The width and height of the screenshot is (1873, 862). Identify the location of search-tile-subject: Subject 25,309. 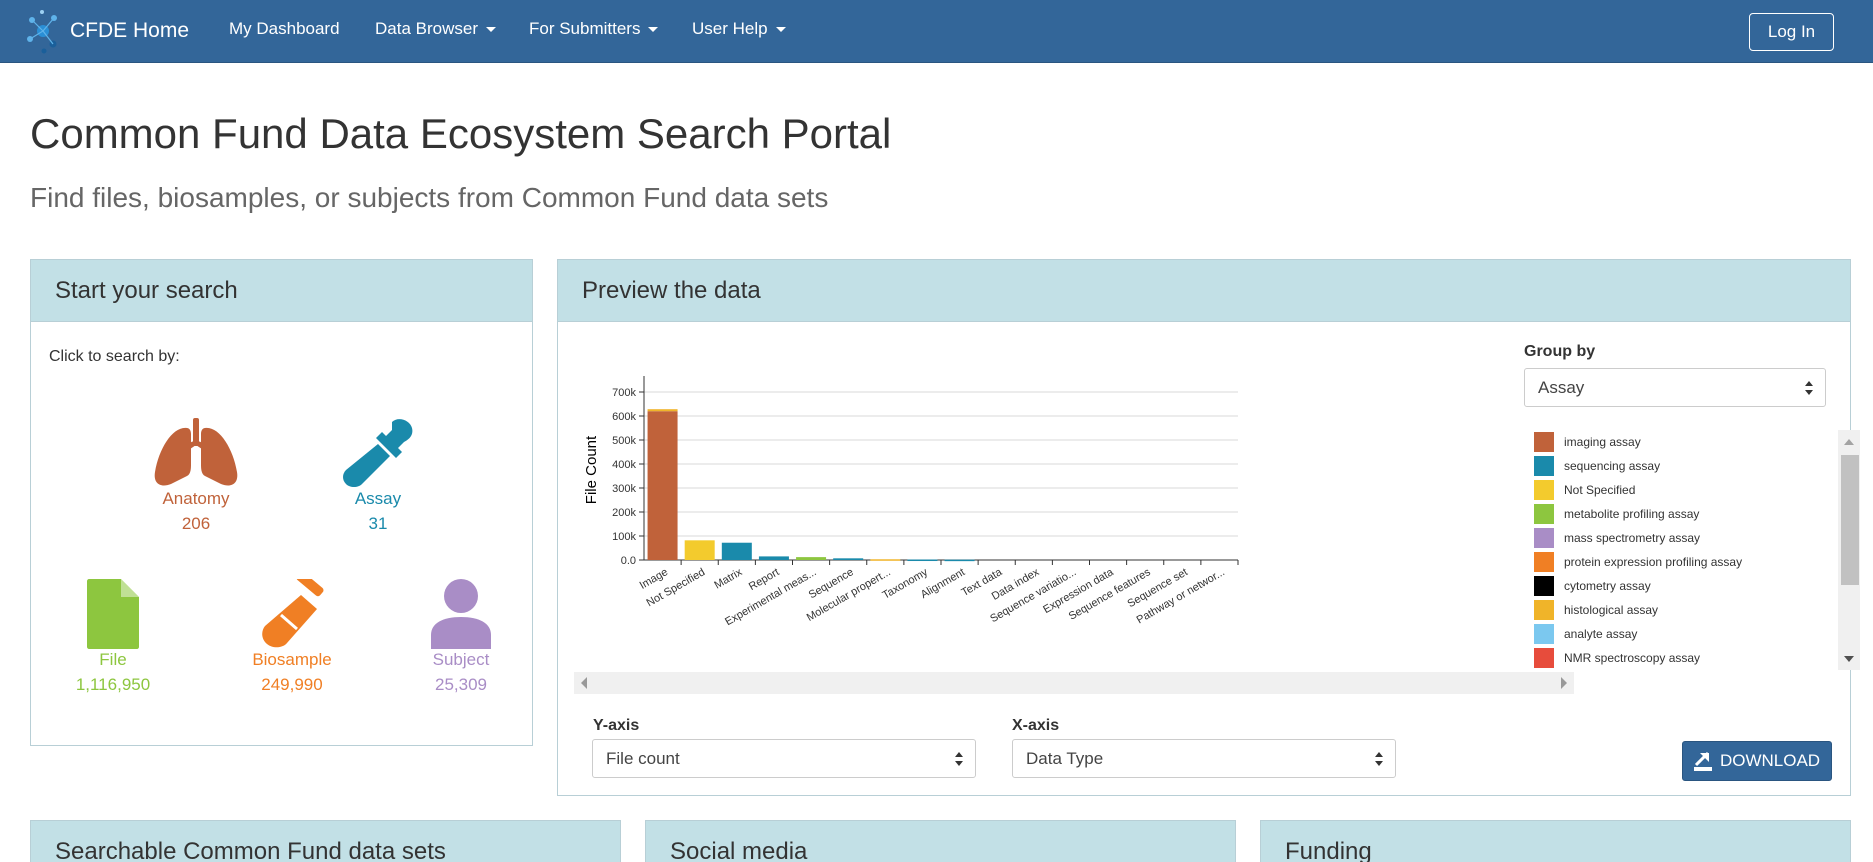
(461, 637).